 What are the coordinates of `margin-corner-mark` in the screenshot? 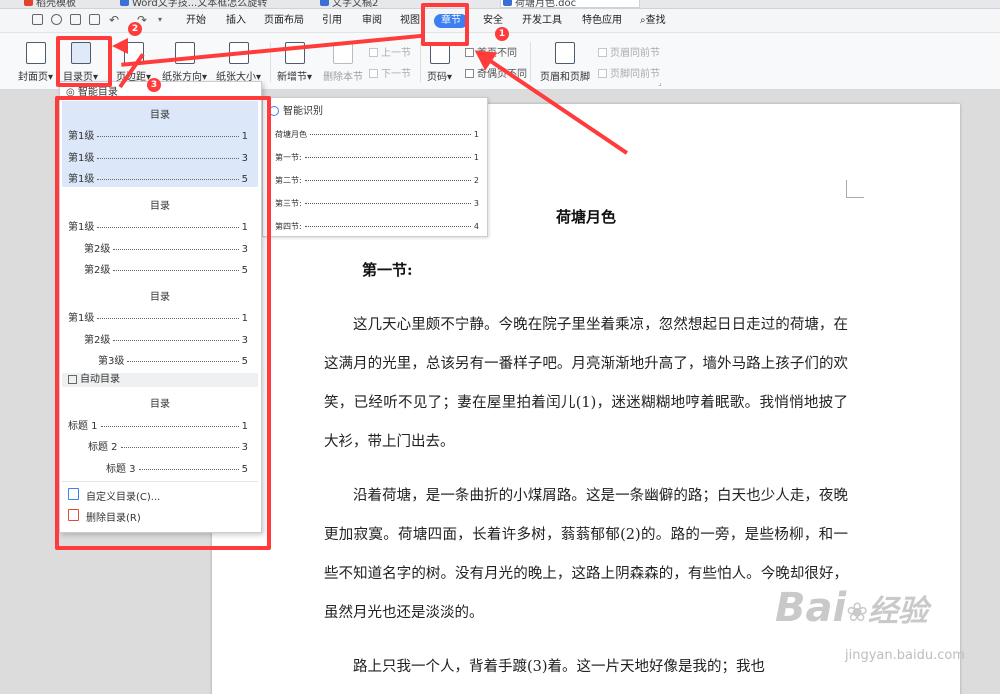 It's located at (855, 189).